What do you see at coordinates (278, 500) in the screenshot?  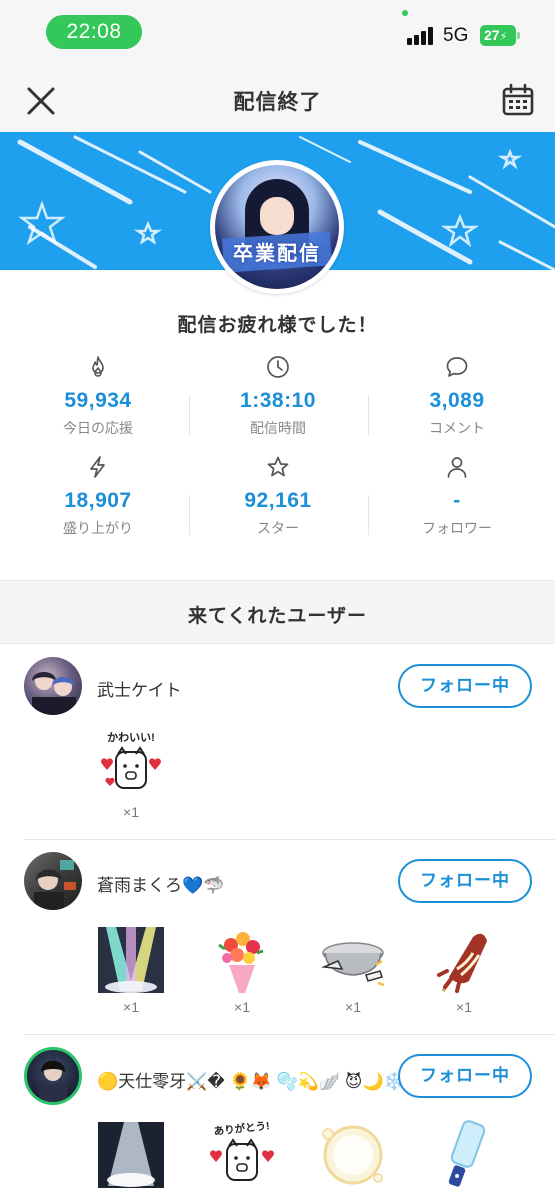 I see `stat-value: 92,161` at bounding box center [278, 500].